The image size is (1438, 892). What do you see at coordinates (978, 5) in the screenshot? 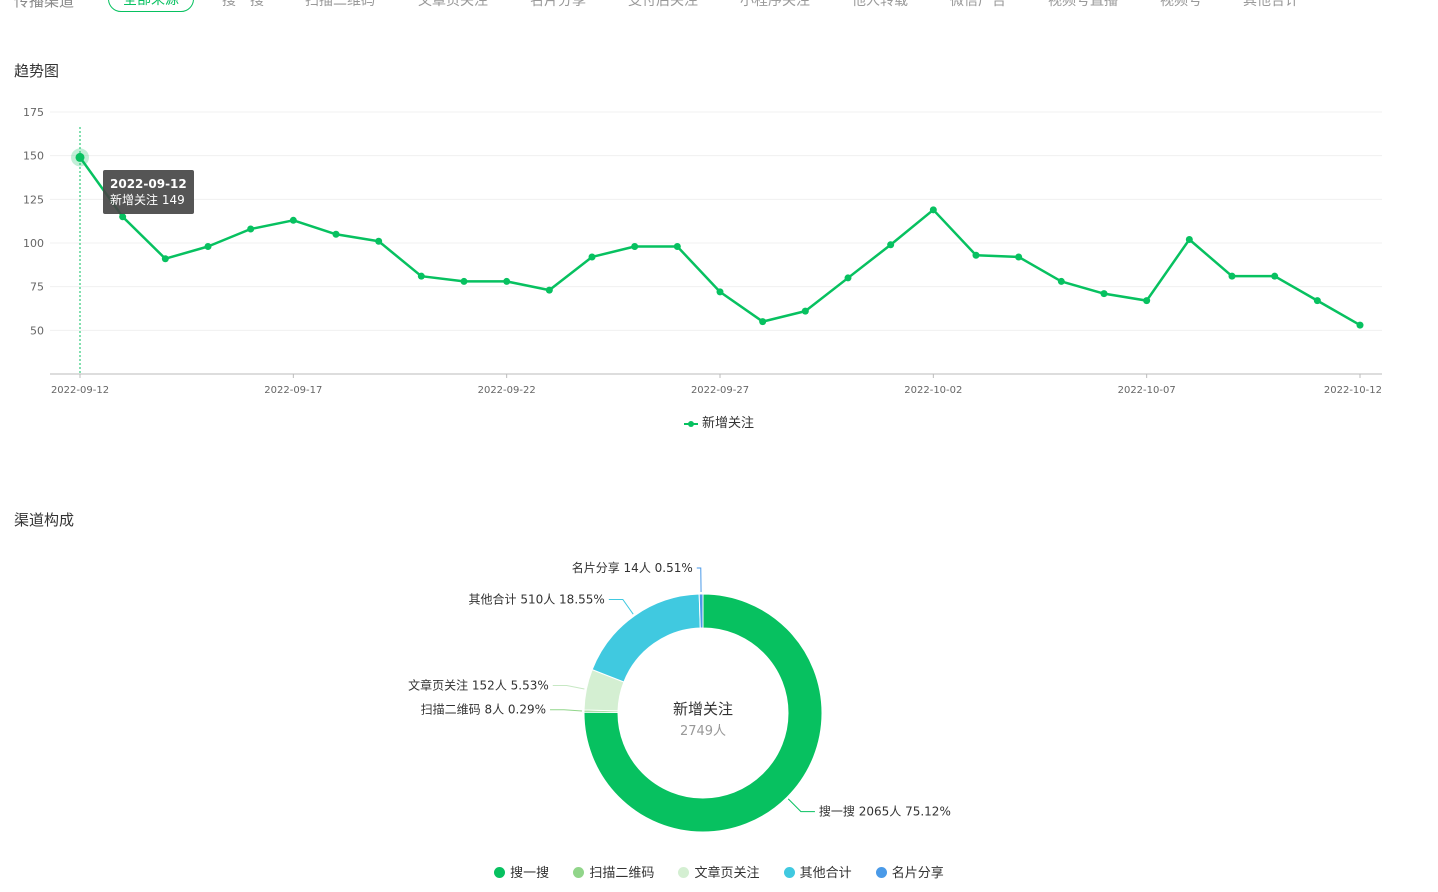
I see `tab-wechat-ads: 微信广告` at bounding box center [978, 5].